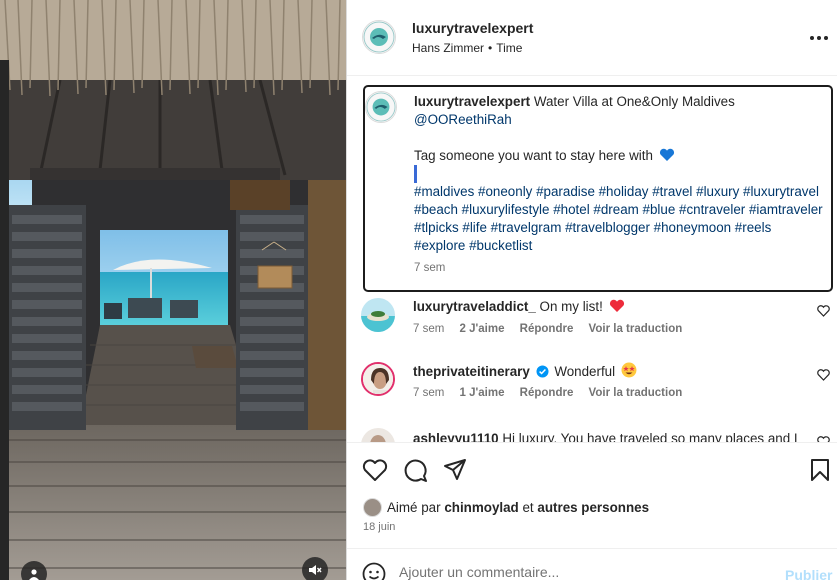  Describe the element at coordinates (429, 268) in the screenshot. I see `caption-time: 7 sem` at that location.